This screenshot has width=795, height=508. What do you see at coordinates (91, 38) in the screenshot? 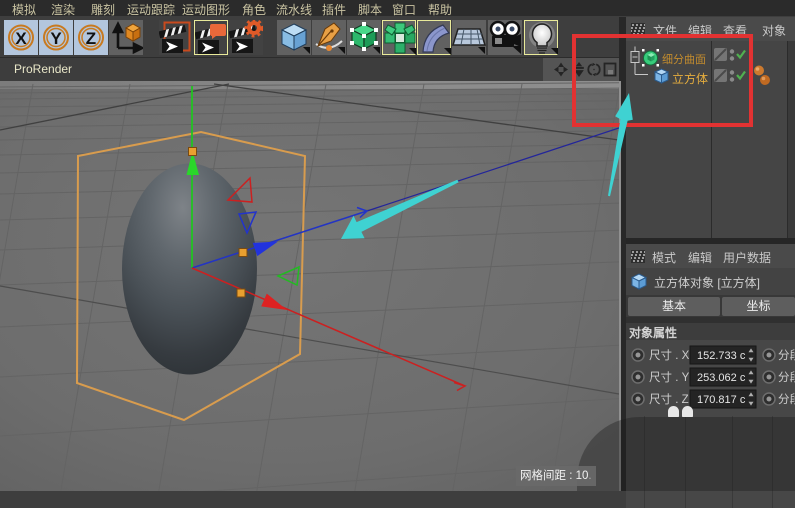
I see `svg-text: Z` at bounding box center [91, 38].